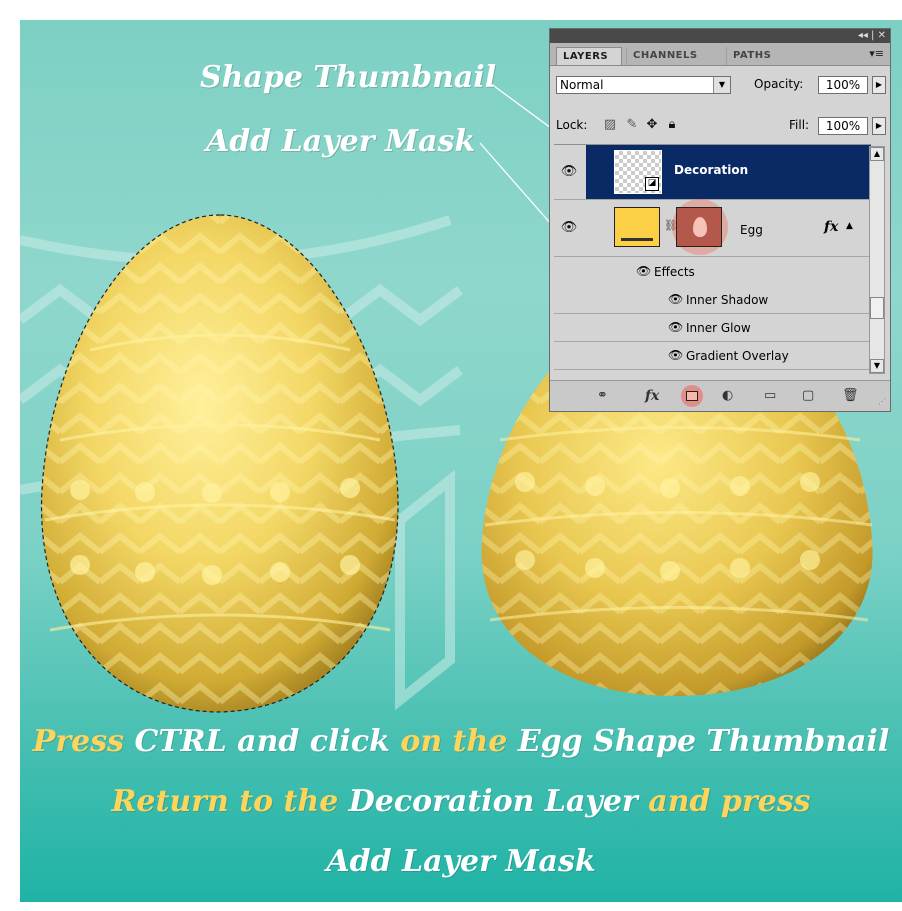 Image resolution: width=902 pixels, height=911 pixels. What do you see at coordinates (652, 396) in the screenshot?
I see `add-layer-style-fx-icon: fx` at bounding box center [652, 396].